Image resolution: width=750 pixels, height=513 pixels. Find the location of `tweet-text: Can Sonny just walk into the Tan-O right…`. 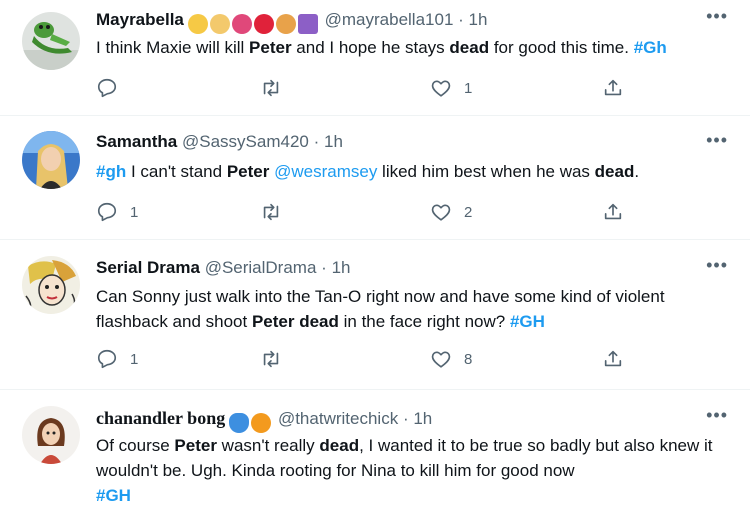

tweet-text: Can Sonny just walk into the Tan-O right… is located at coordinates (410, 309).